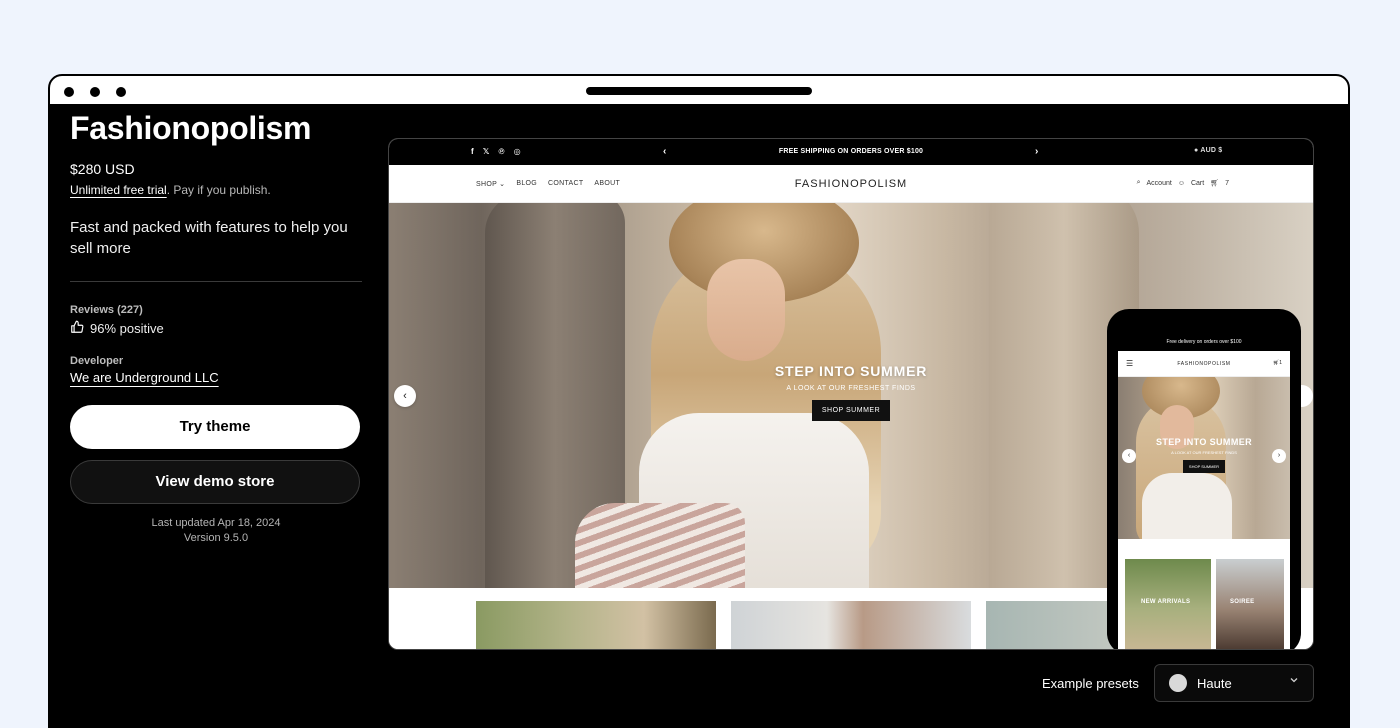 This screenshot has width=1400, height=728. What do you see at coordinates (191, 128) in the screenshot?
I see `theme-title: Fashionopolism` at bounding box center [191, 128].